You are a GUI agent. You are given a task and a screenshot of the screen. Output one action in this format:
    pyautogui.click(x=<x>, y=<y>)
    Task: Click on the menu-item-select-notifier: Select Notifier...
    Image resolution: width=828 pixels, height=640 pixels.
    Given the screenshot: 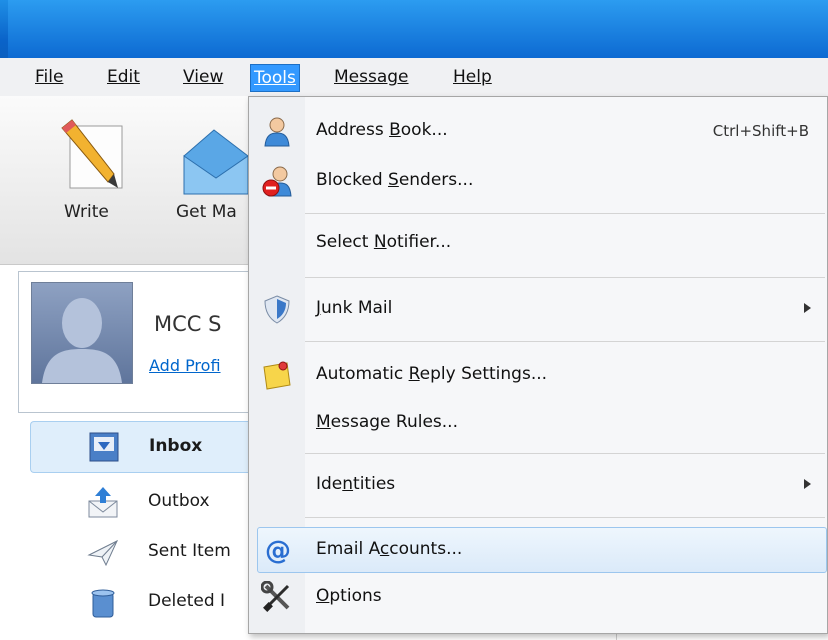 What is the action you would take?
    pyautogui.click(x=538, y=243)
    